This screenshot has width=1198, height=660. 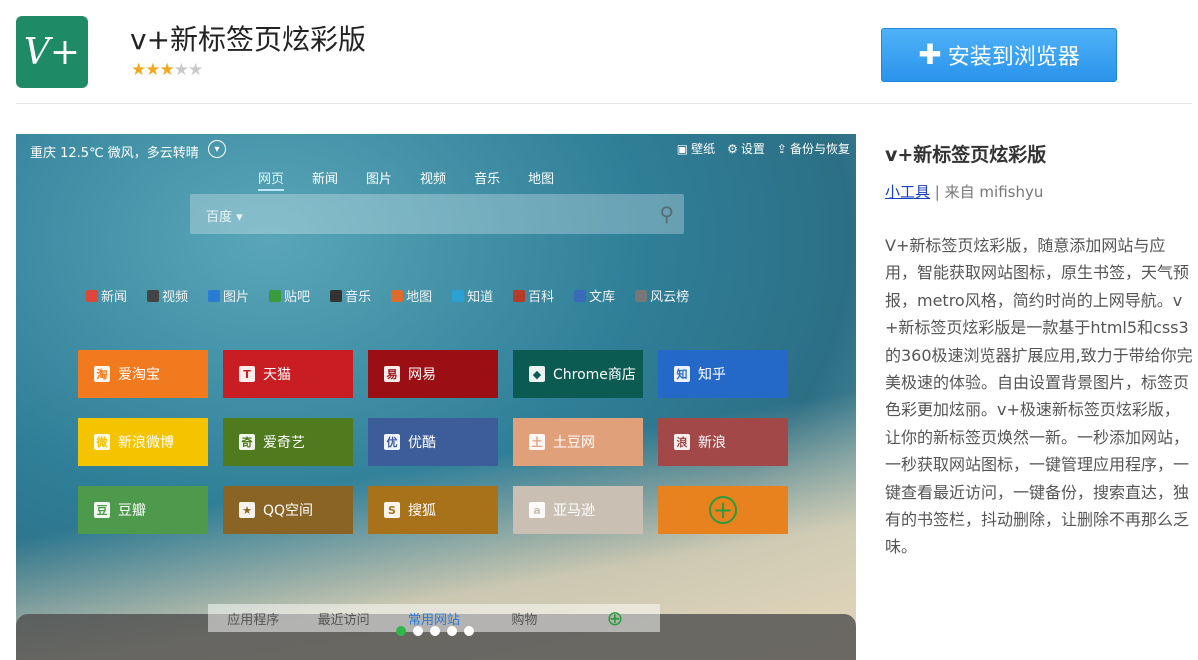 I want to click on site-tile: a 亚马逊, so click(x=578, y=510).